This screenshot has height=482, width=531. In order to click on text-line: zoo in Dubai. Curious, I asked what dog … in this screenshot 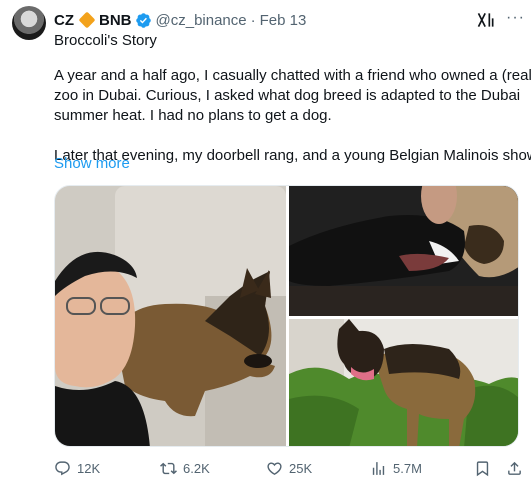, I will do `click(287, 95)`.